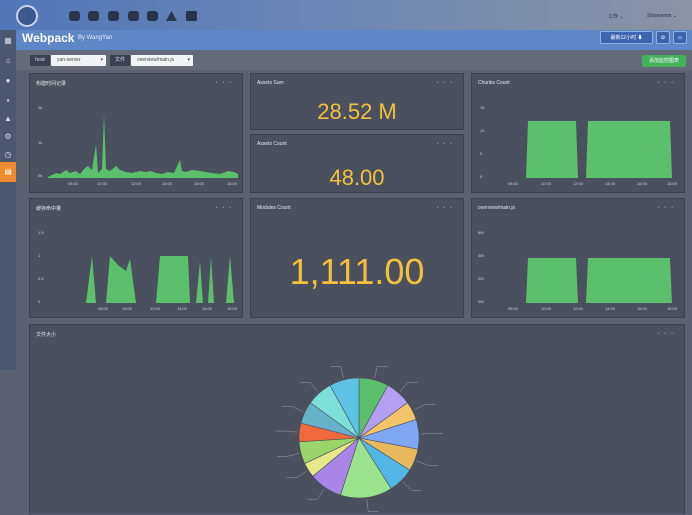  What do you see at coordinates (354, 40) in the screenshot?
I see `page-header` at bounding box center [354, 40].